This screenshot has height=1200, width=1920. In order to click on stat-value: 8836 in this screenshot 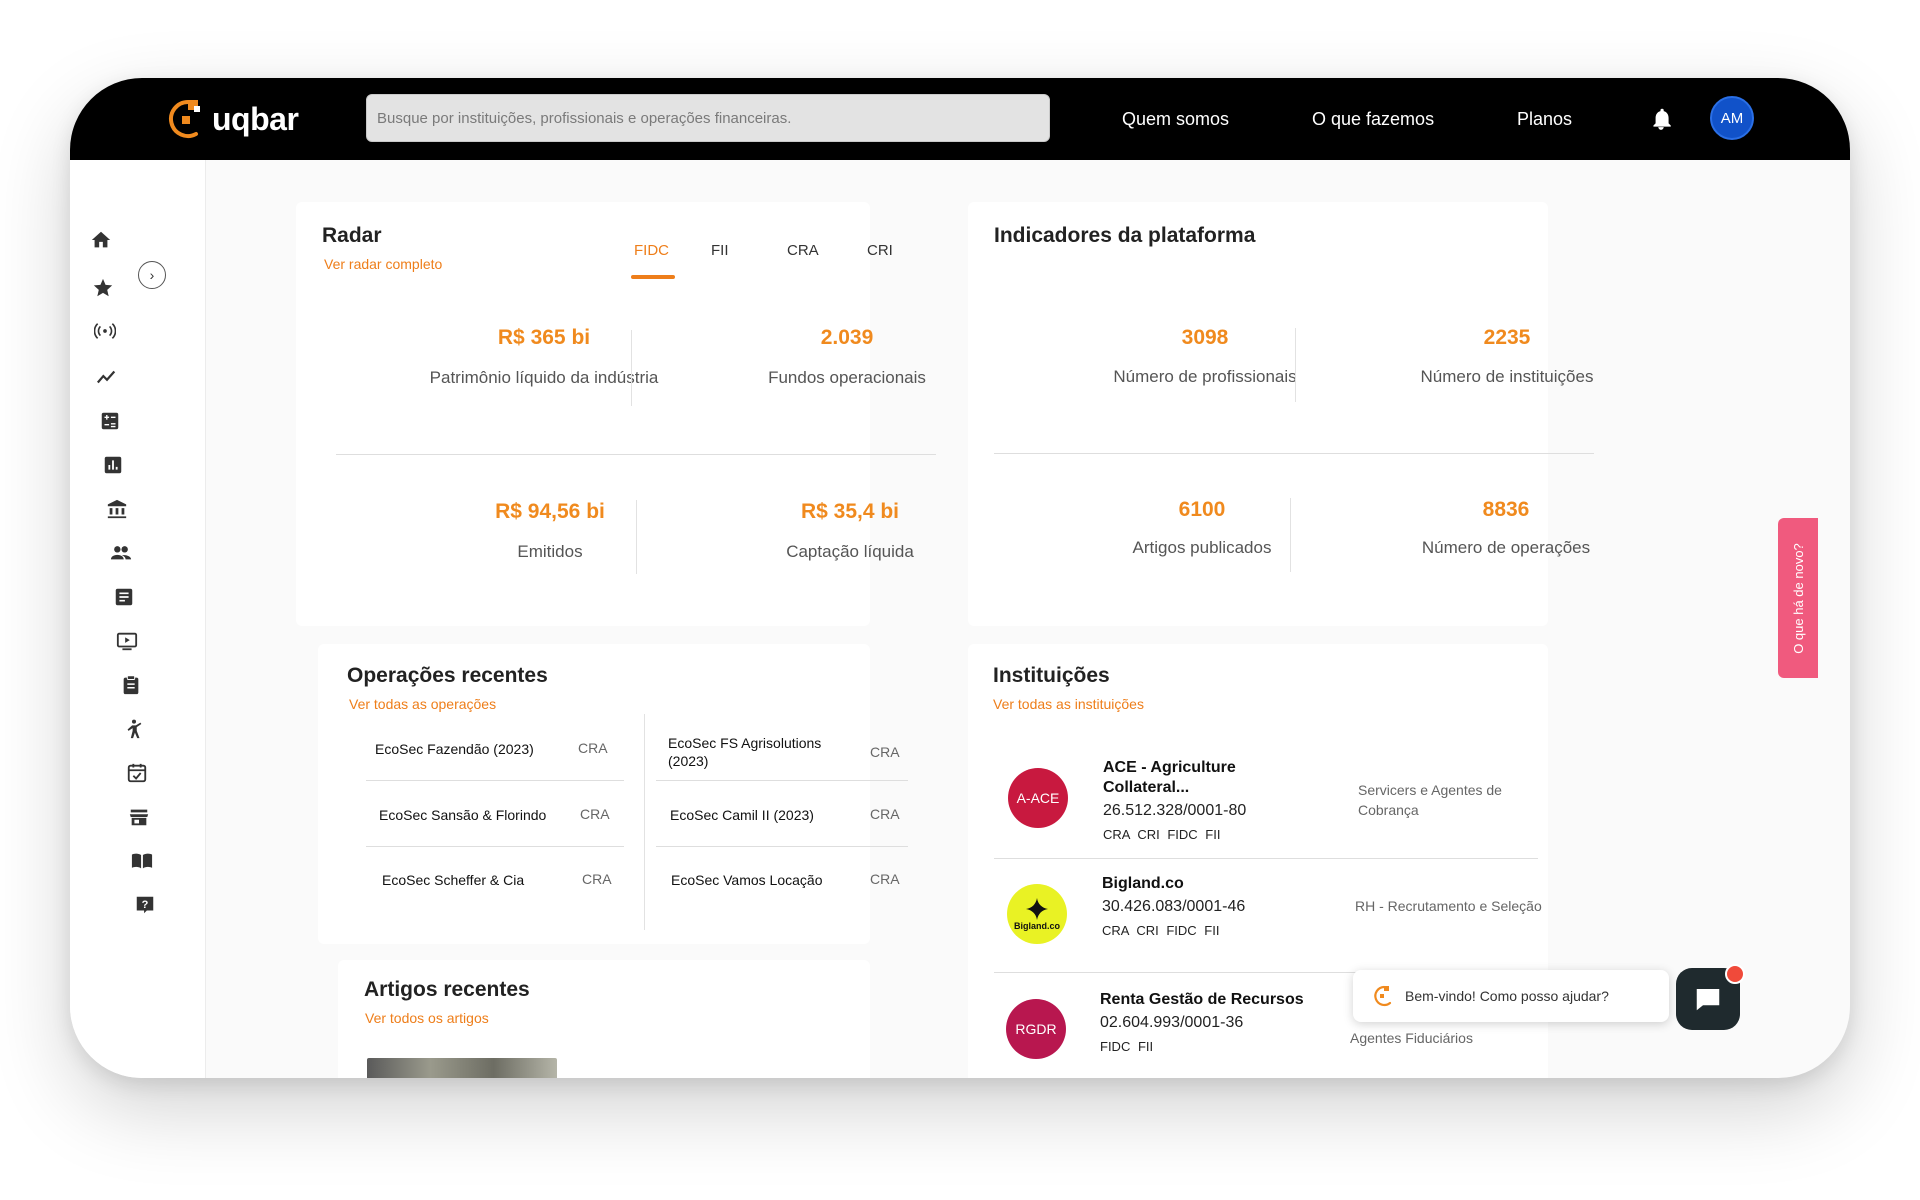, I will do `click(1506, 509)`.